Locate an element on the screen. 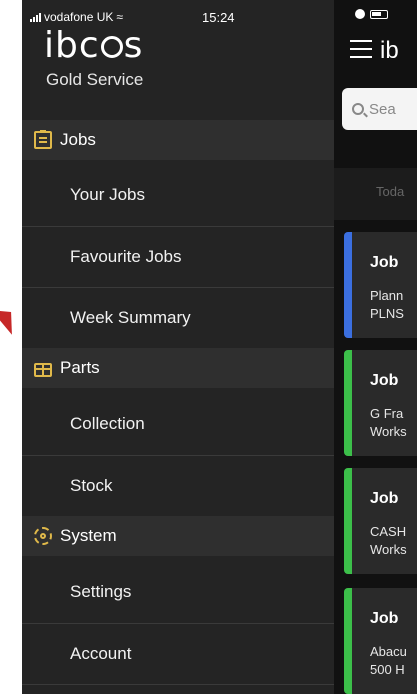  battery-icon is located at coordinates (379, 14).